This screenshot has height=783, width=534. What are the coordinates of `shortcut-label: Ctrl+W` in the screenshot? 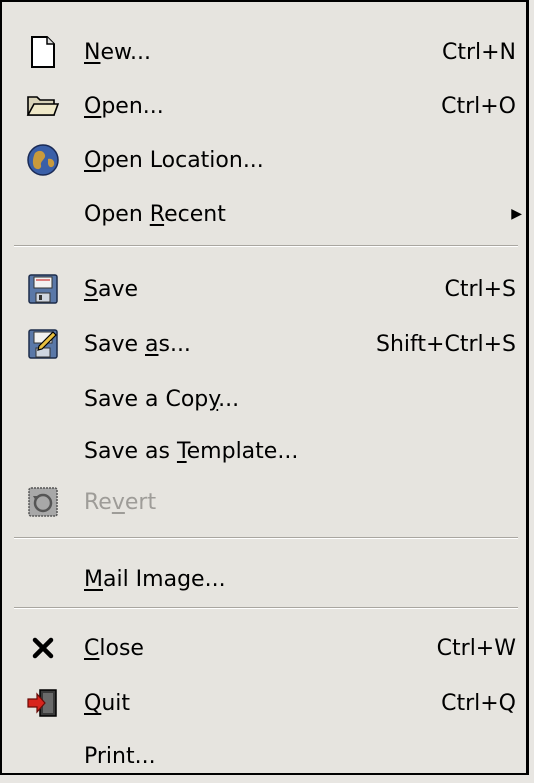 It's located at (476, 648).